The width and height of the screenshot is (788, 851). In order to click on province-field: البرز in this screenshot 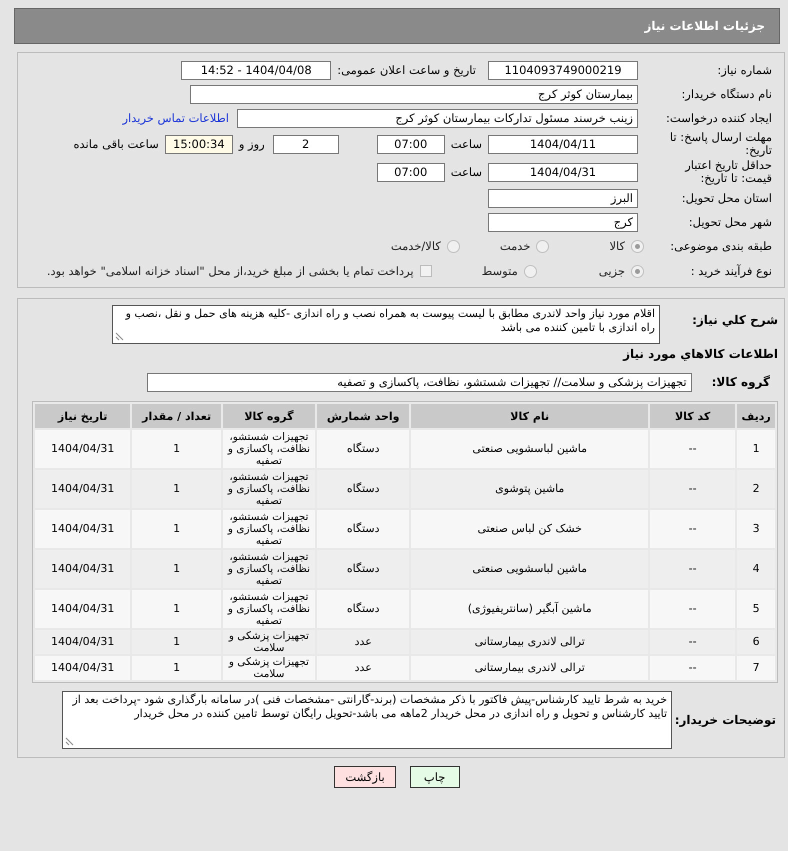, I will do `click(563, 198)`.